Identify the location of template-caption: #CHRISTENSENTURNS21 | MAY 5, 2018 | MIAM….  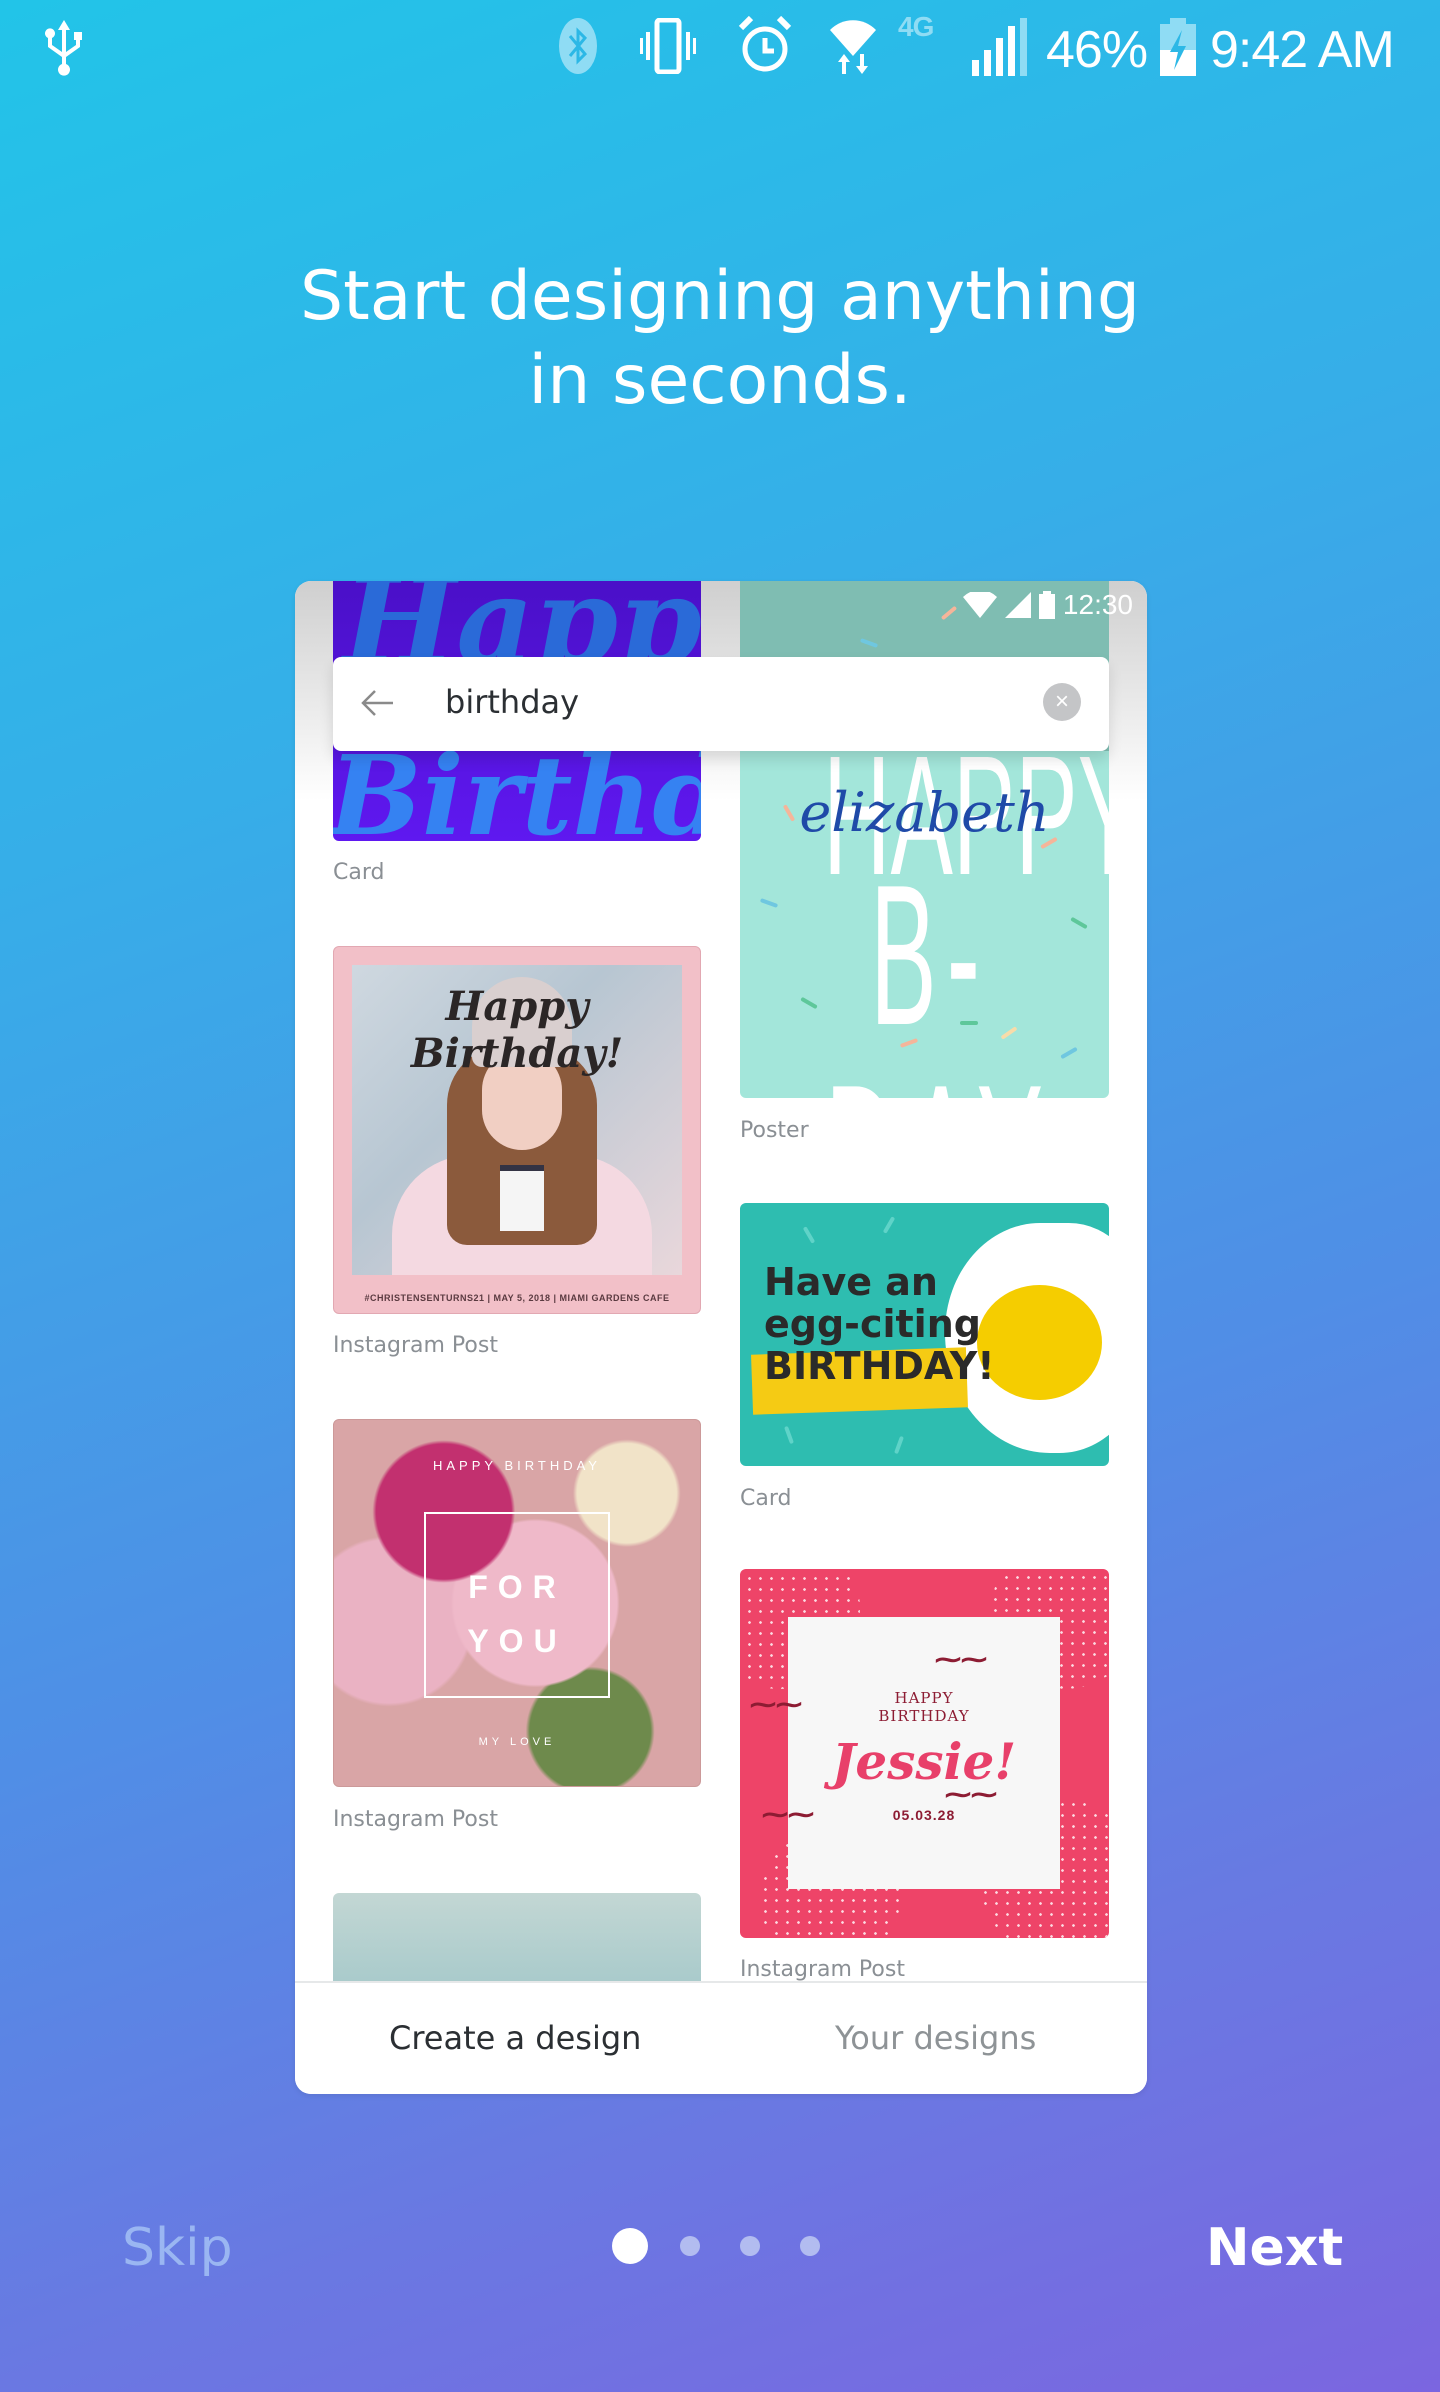
(517, 1298).